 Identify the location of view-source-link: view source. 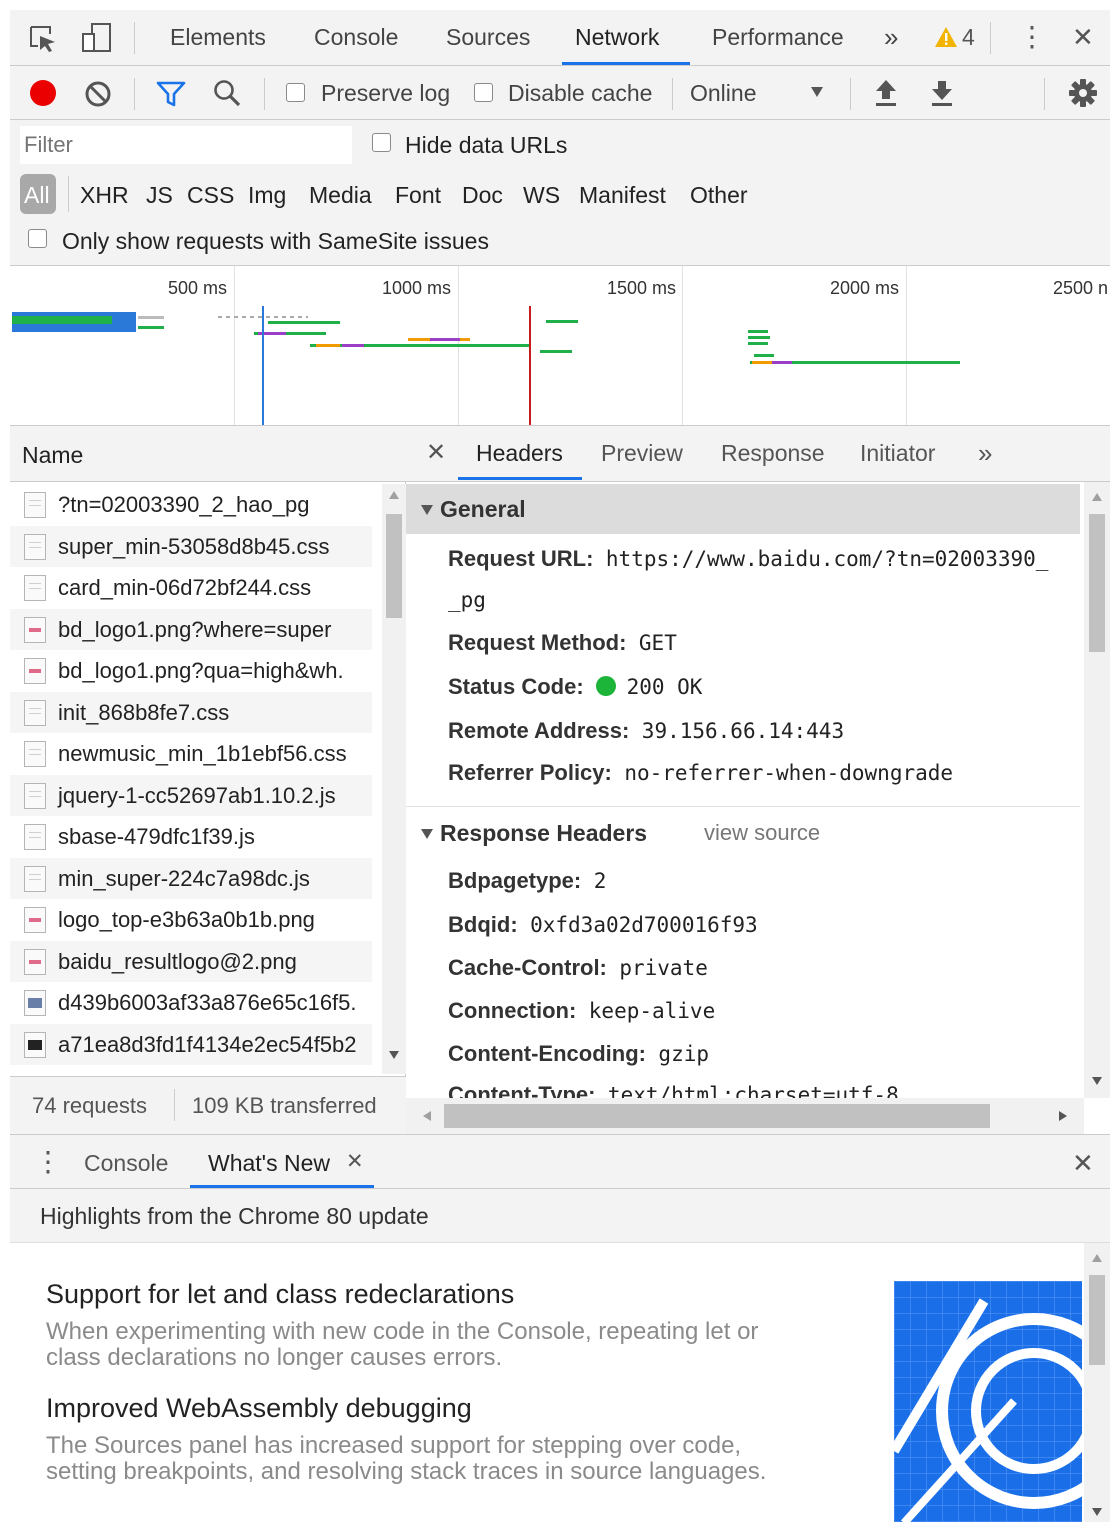
(762, 833).